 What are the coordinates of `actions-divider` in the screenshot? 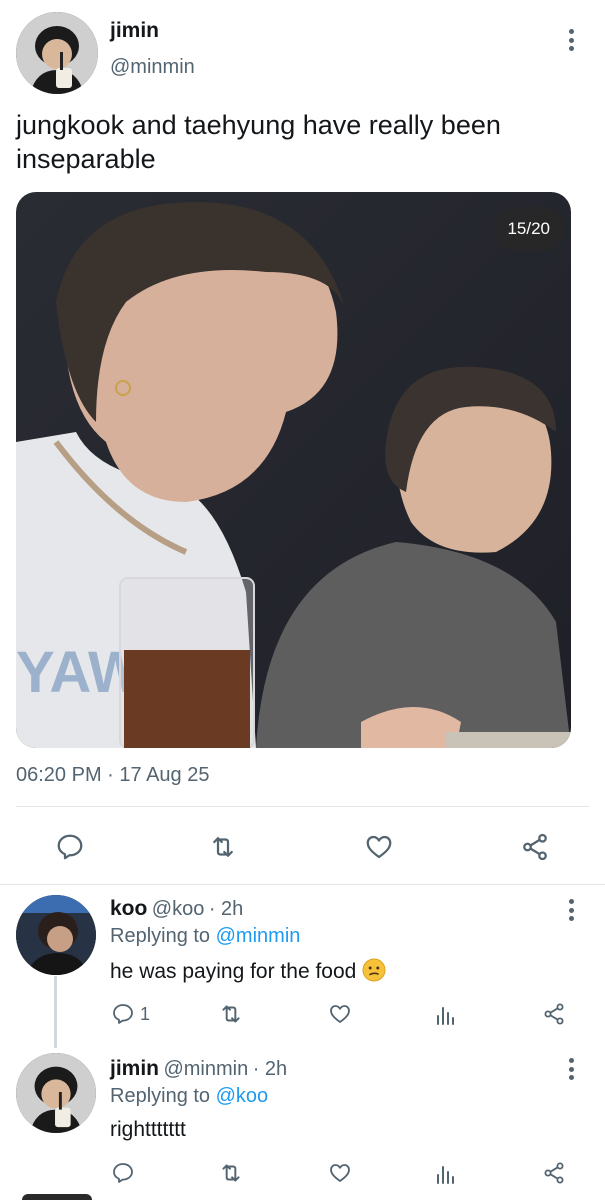 It's located at (302, 884).